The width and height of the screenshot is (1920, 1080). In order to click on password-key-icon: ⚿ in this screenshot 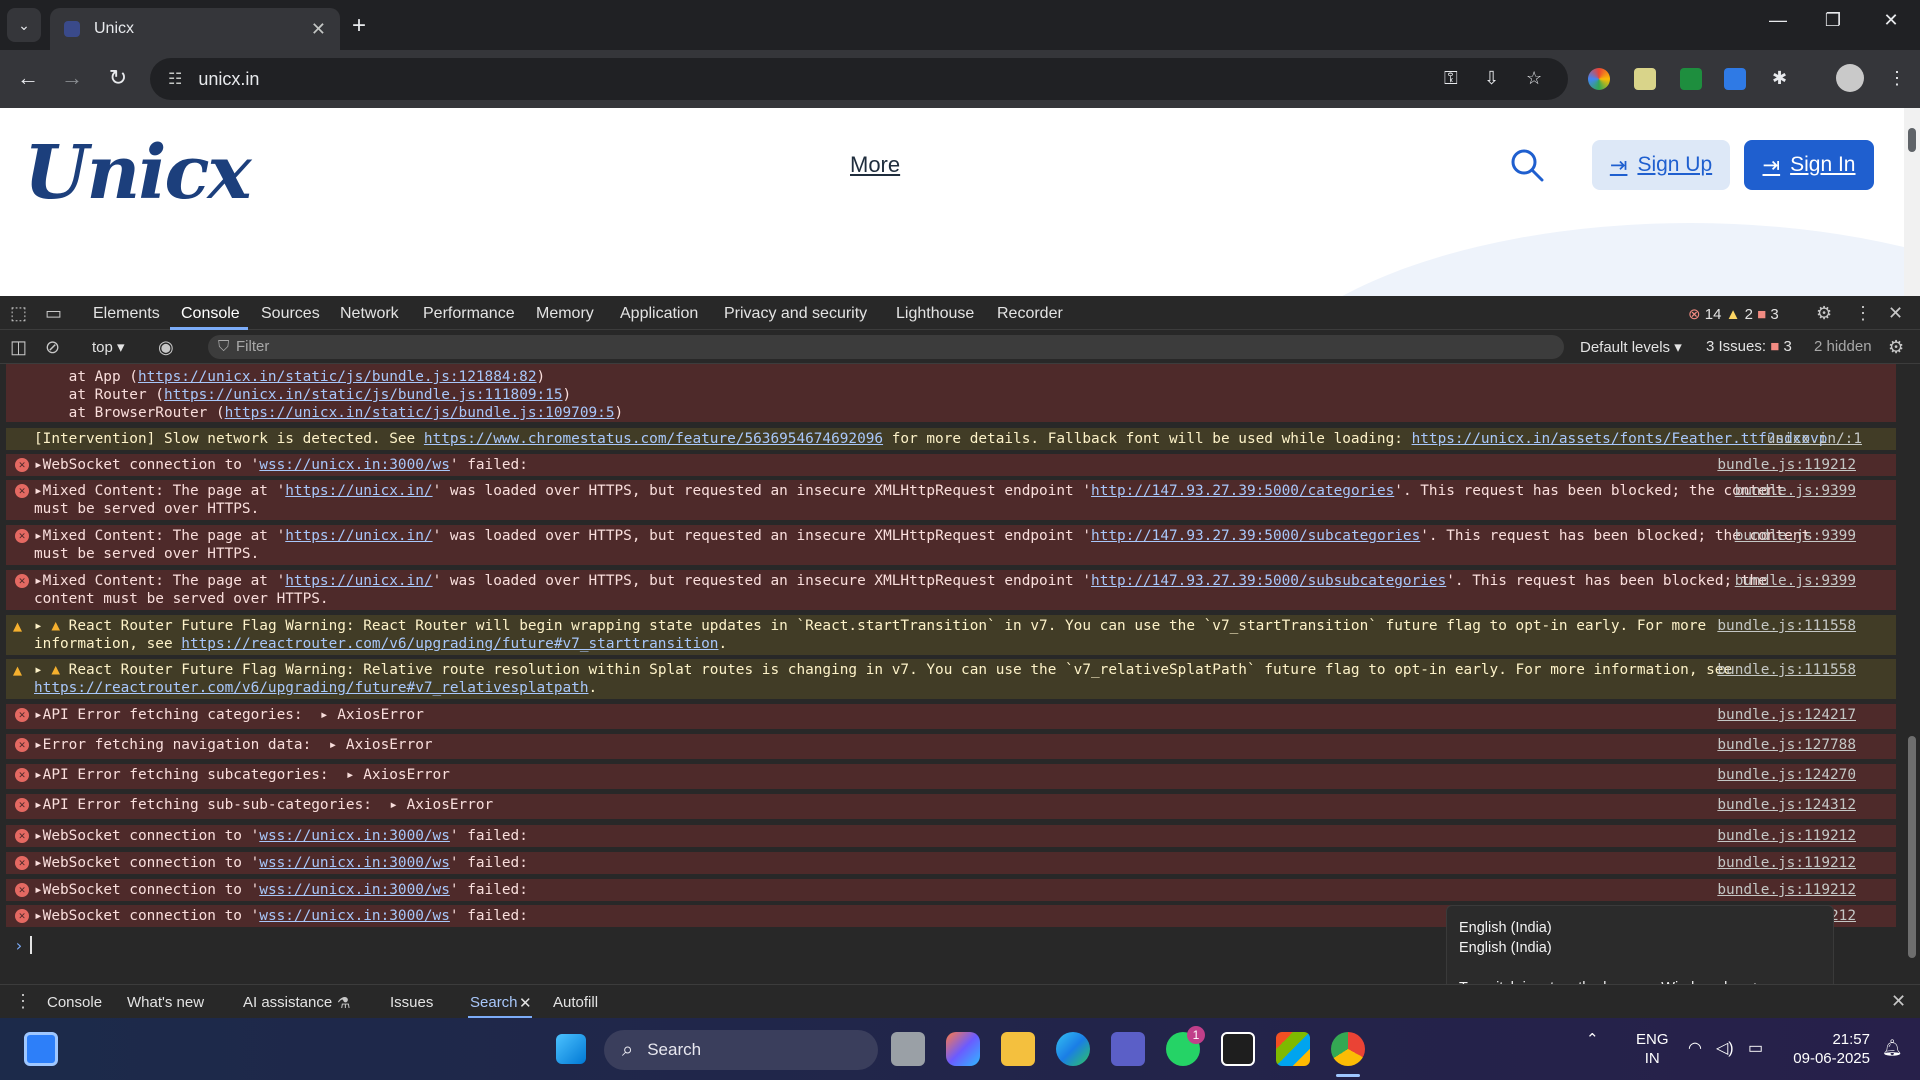, I will do `click(1451, 78)`.